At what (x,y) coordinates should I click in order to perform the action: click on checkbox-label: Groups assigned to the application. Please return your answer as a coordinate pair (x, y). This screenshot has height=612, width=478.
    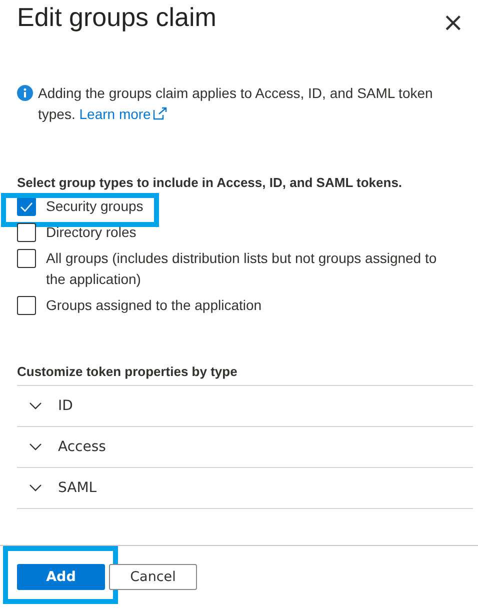
    Looking at the image, I should click on (154, 305).